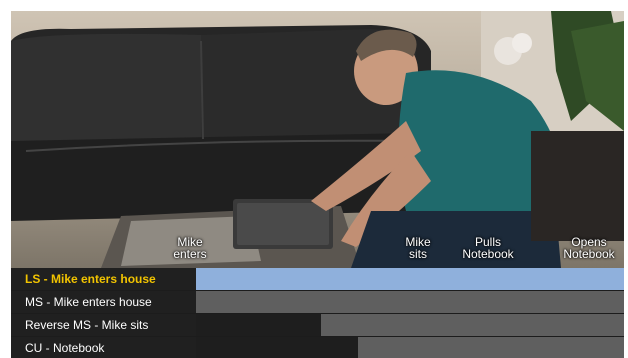 The width and height of the screenshot is (628, 358). I want to click on track-label: CU - Notebook, so click(103, 347).